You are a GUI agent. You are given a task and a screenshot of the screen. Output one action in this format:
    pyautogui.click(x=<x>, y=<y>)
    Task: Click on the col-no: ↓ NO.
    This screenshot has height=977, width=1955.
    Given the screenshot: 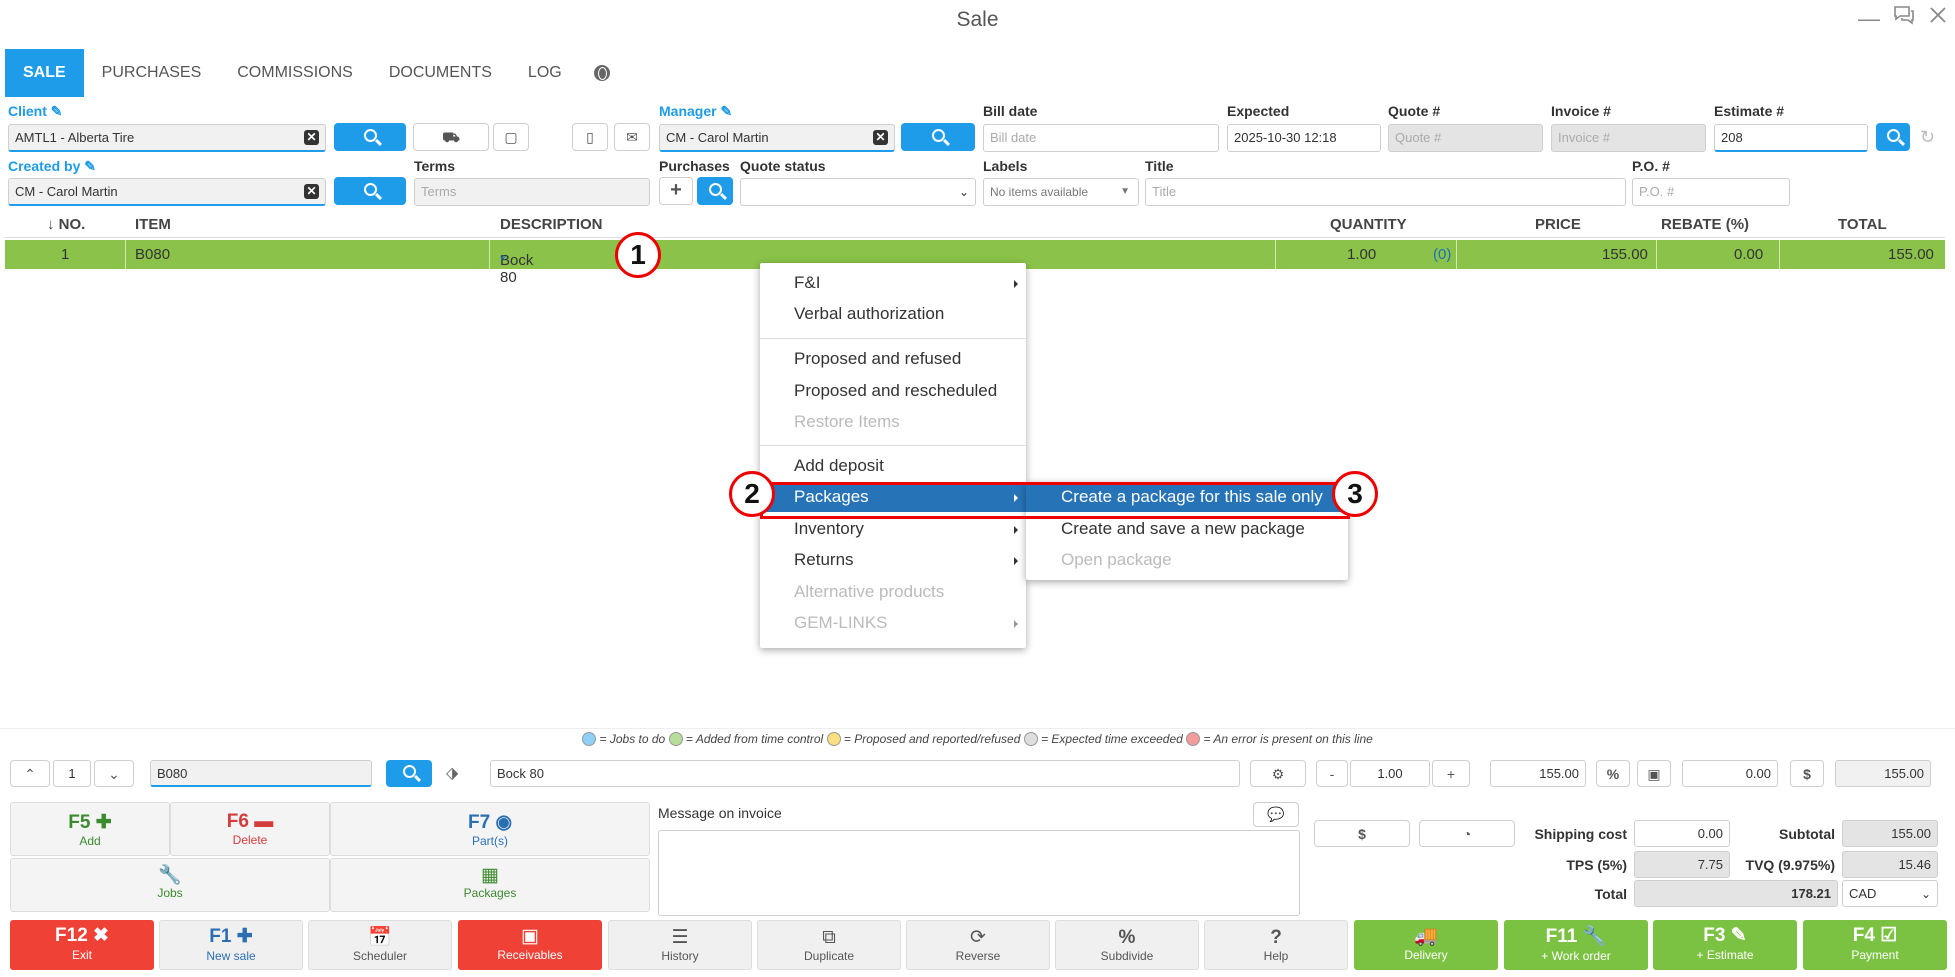 What is the action you would take?
    pyautogui.click(x=66, y=224)
    